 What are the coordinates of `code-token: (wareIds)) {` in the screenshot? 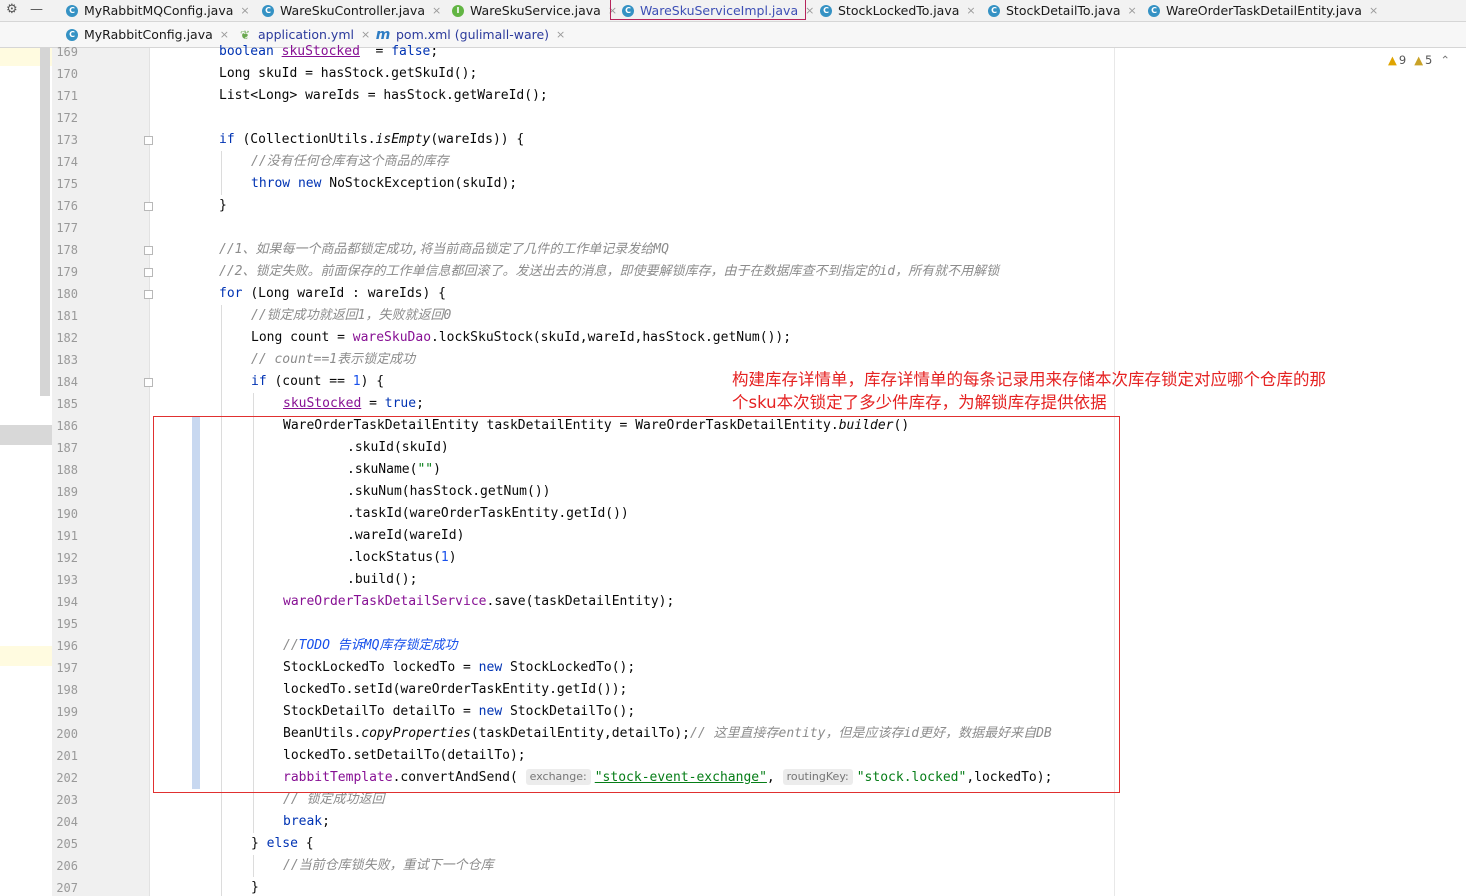 It's located at (477, 139).